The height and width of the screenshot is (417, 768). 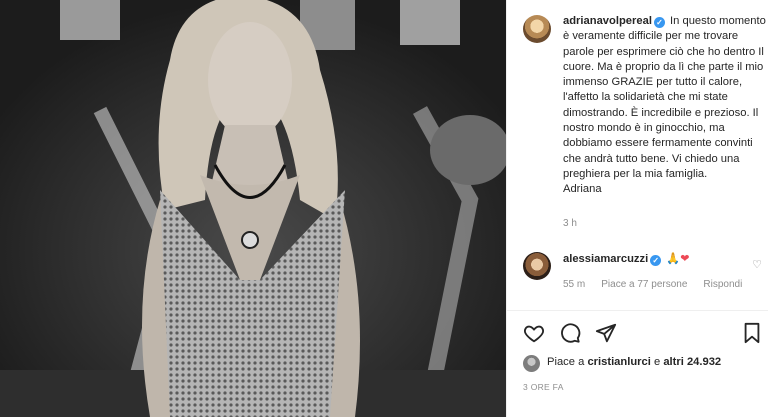 What do you see at coordinates (605, 259) in the screenshot?
I see `commenter-username: alessiamarcuzzi` at bounding box center [605, 259].